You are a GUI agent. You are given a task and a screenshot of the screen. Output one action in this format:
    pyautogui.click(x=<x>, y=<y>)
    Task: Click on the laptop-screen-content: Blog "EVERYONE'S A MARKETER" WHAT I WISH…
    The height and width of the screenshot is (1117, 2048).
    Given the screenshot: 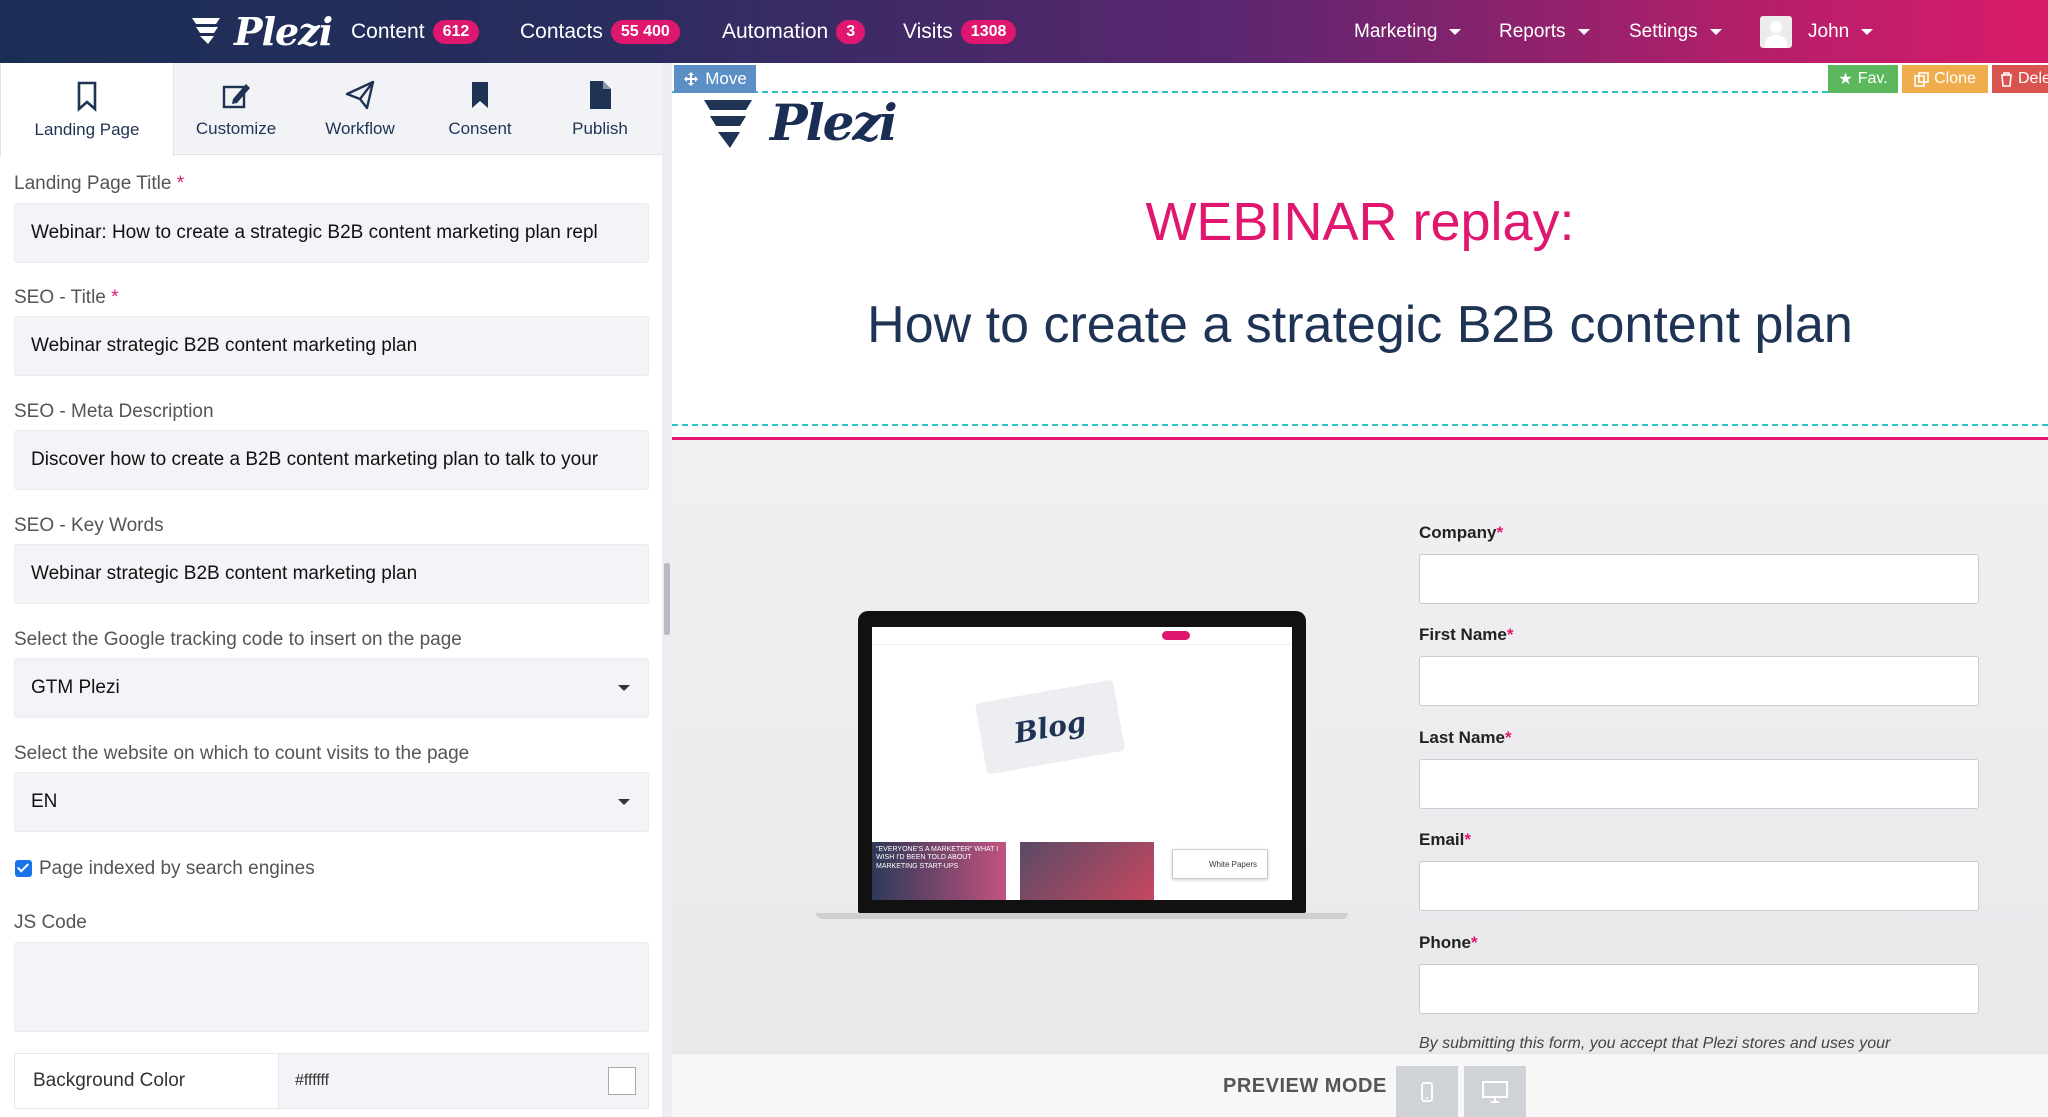 What is the action you would take?
    pyautogui.click(x=1082, y=763)
    